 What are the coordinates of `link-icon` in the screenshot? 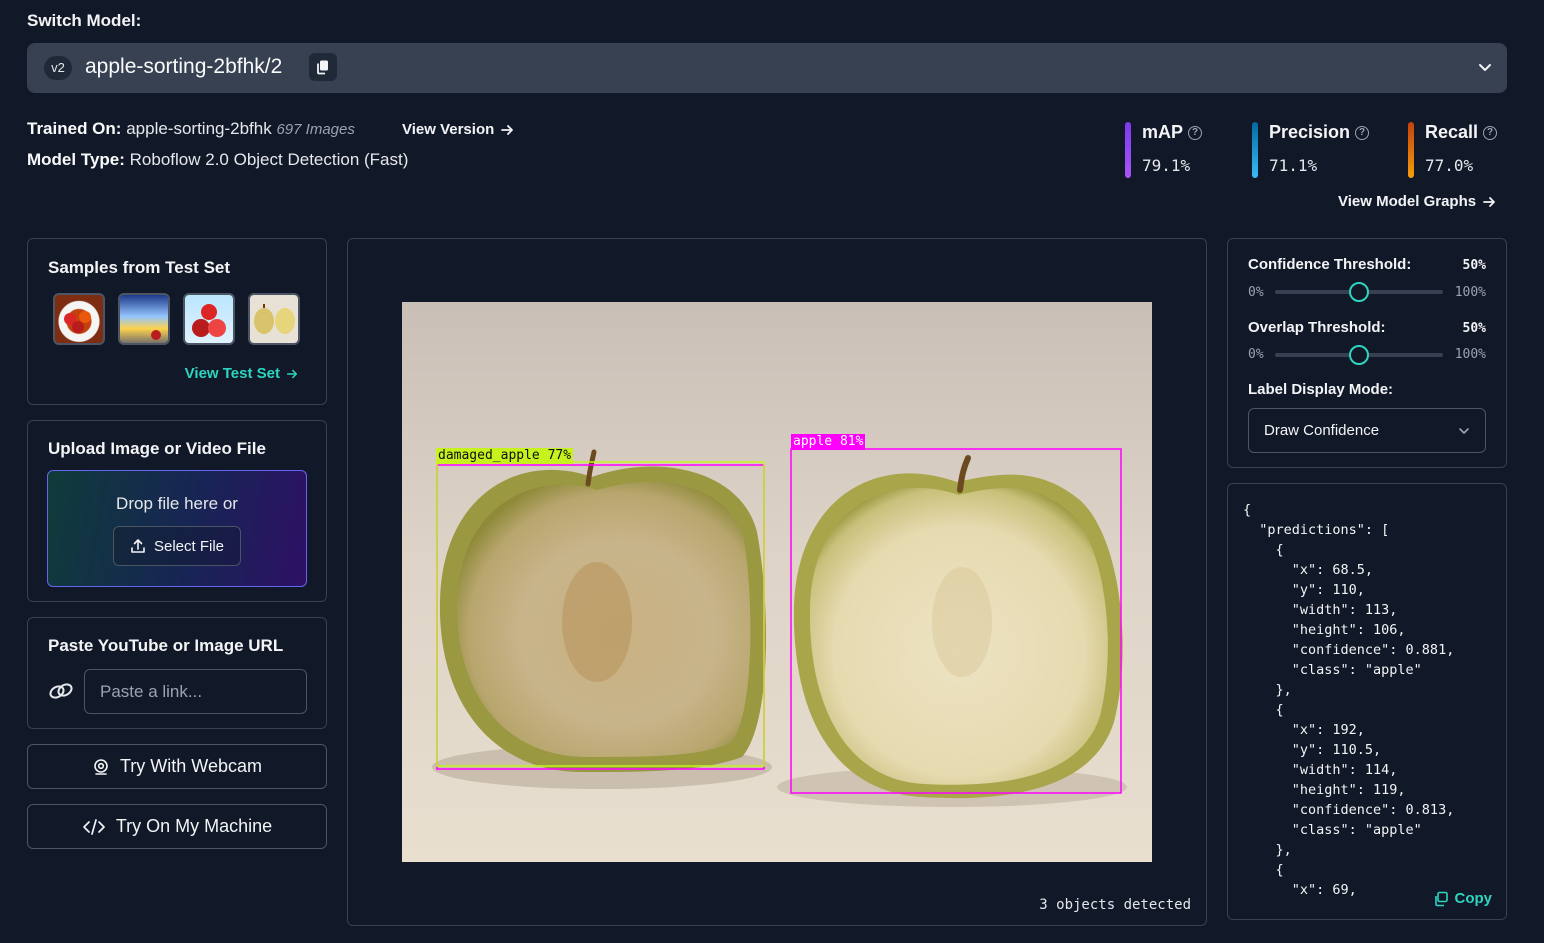 It's located at (61, 691).